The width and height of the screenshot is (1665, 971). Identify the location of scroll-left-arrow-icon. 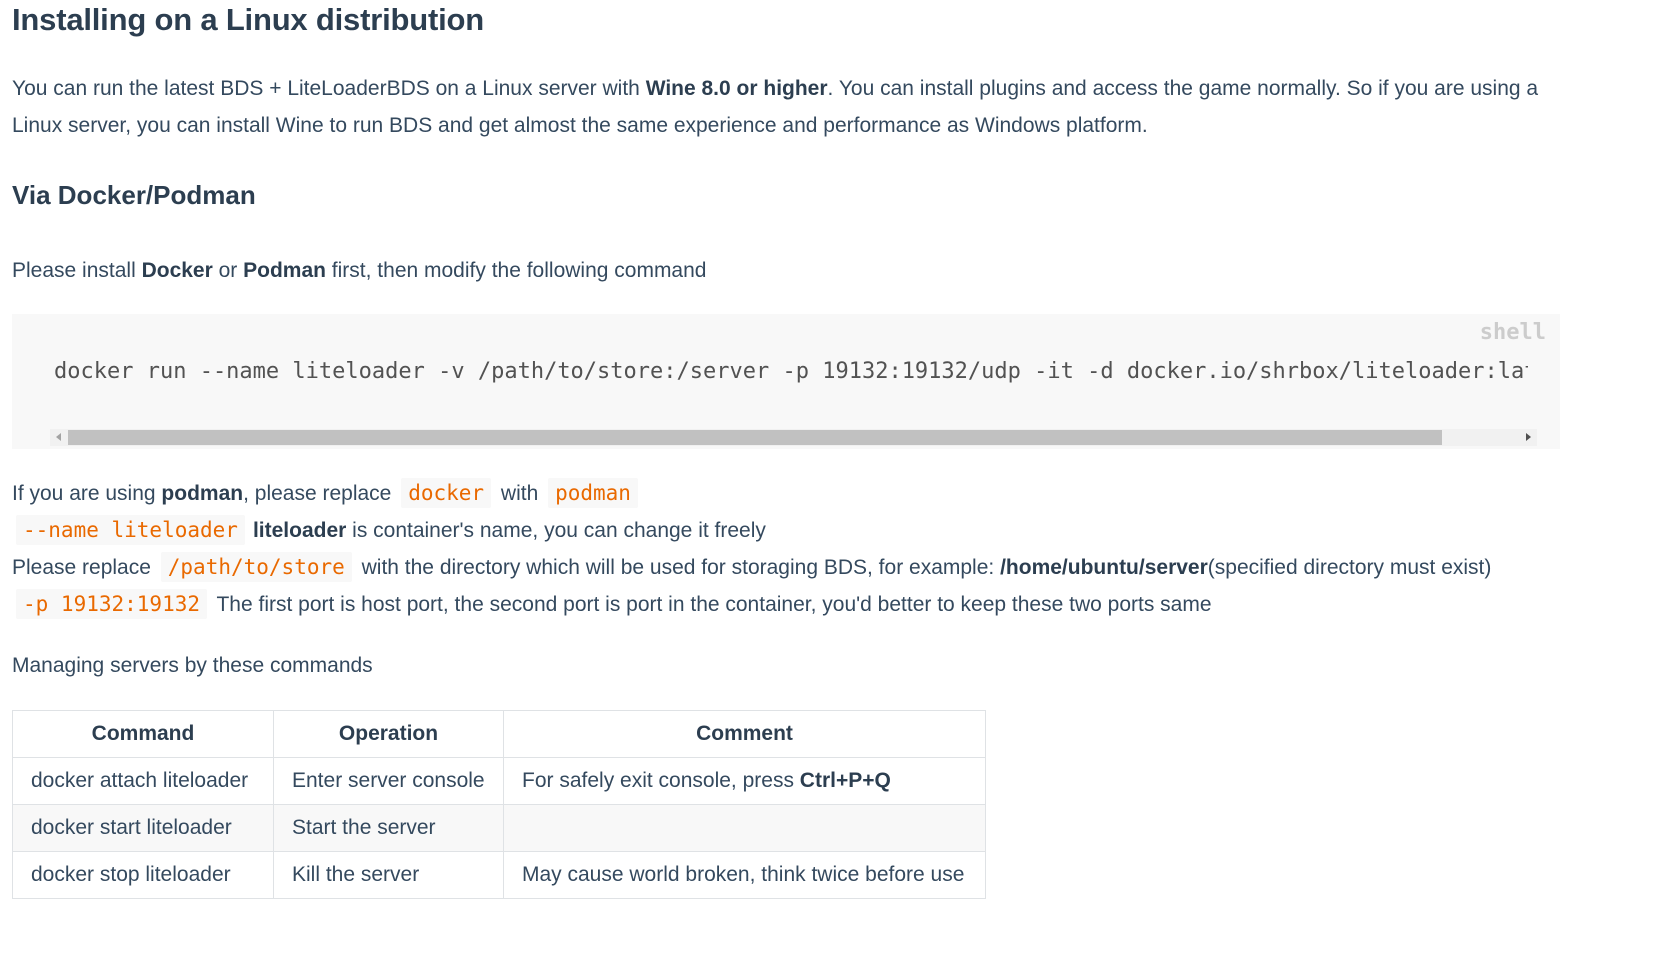
(58, 437).